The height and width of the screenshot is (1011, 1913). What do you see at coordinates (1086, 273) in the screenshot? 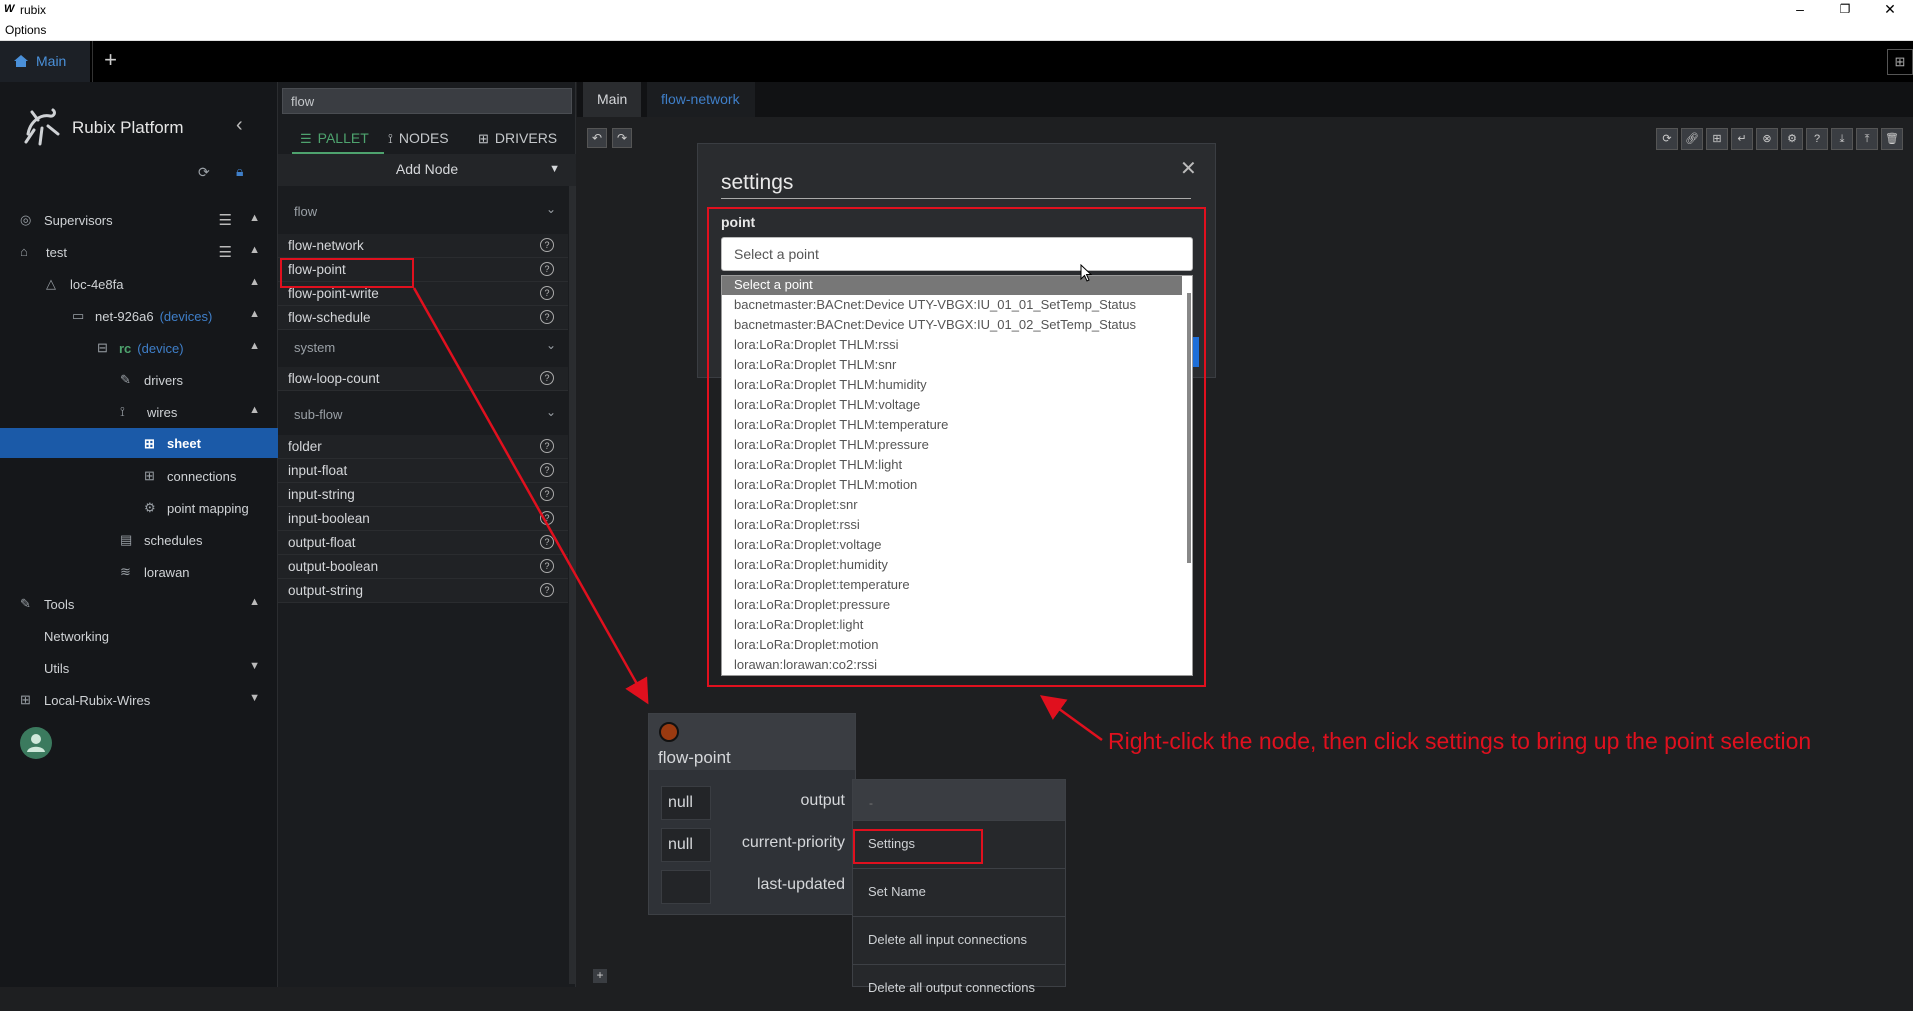
I see `mouse-cursor-icon` at bounding box center [1086, 273].